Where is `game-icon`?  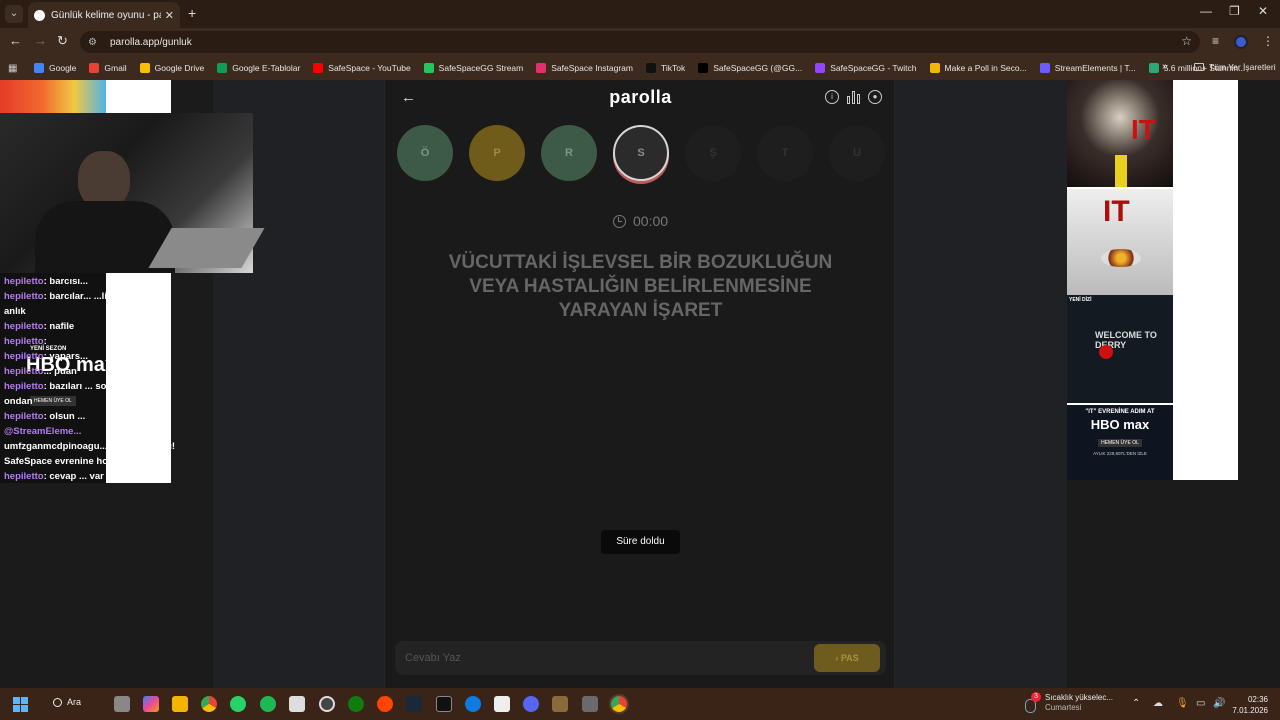 game-icon is located at coordinates (560, 704).